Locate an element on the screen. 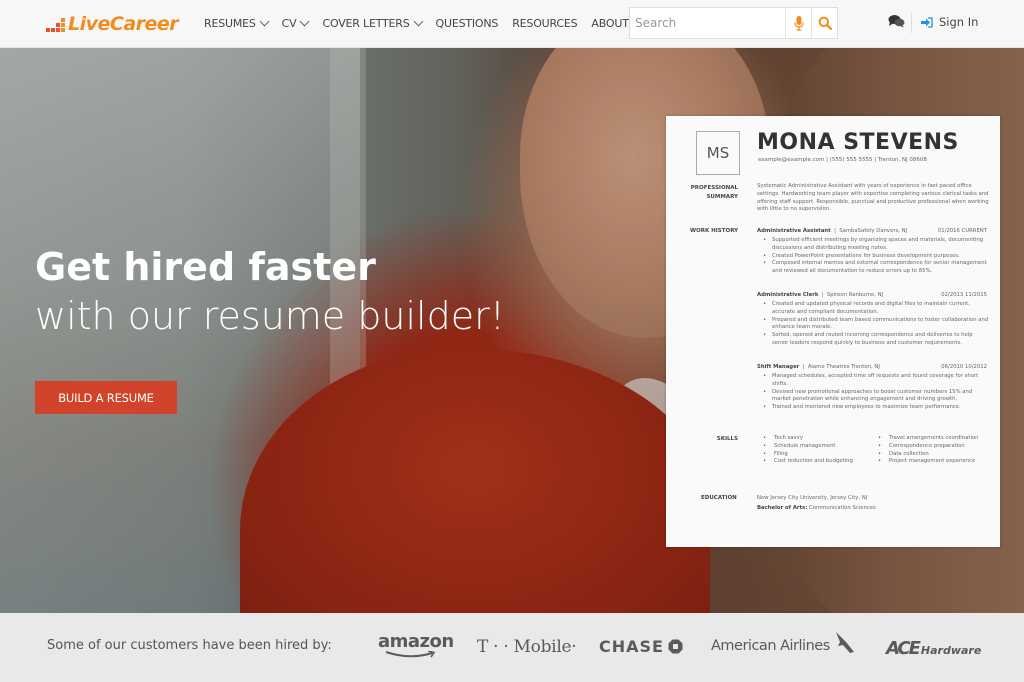 This screenshot has width=1024, height=682. nav-resumes: RESUMES is located at coordinates (237, 23).